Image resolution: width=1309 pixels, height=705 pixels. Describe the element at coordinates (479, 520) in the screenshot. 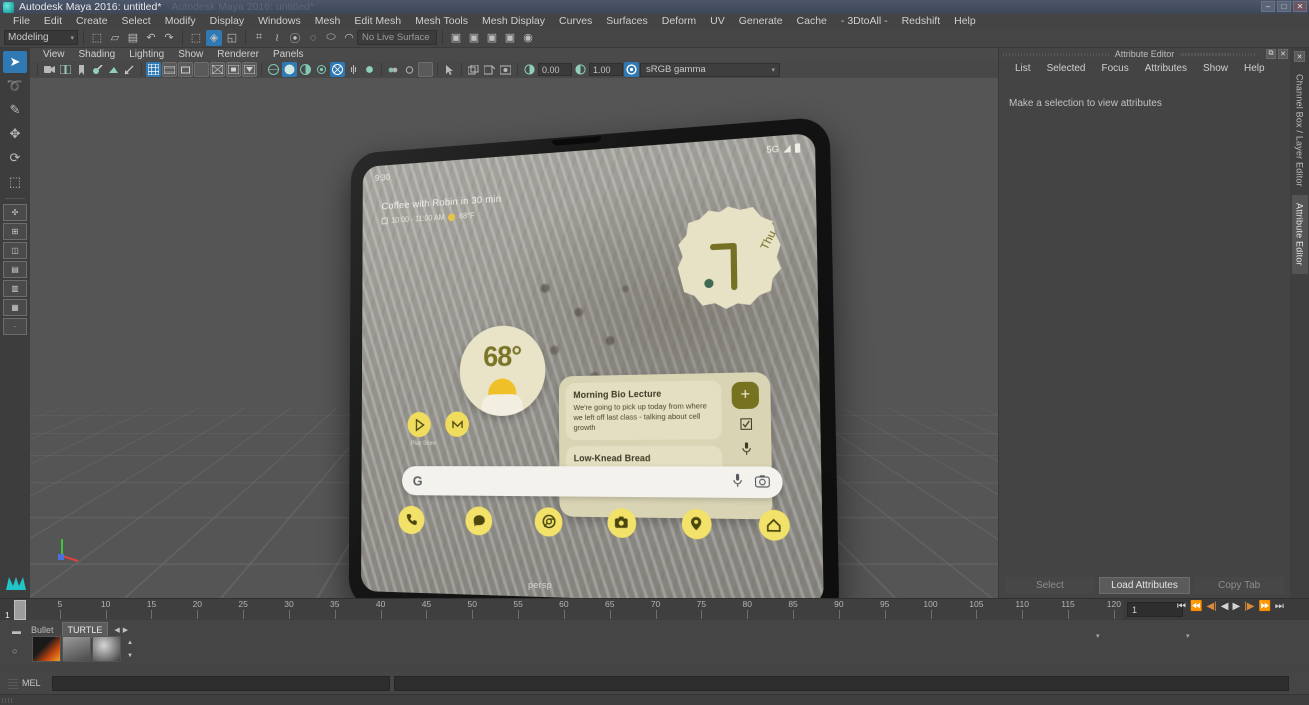

I see `messages-app-icon` at that location.